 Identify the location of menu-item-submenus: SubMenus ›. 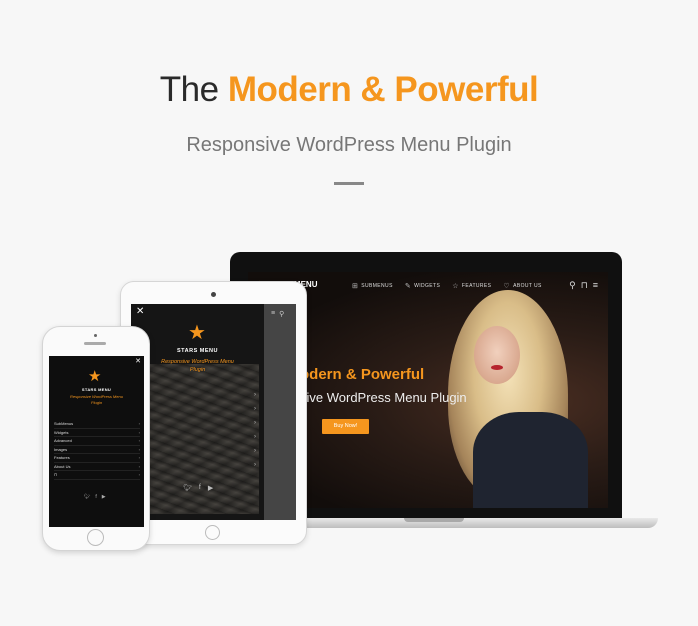
(97, 424).